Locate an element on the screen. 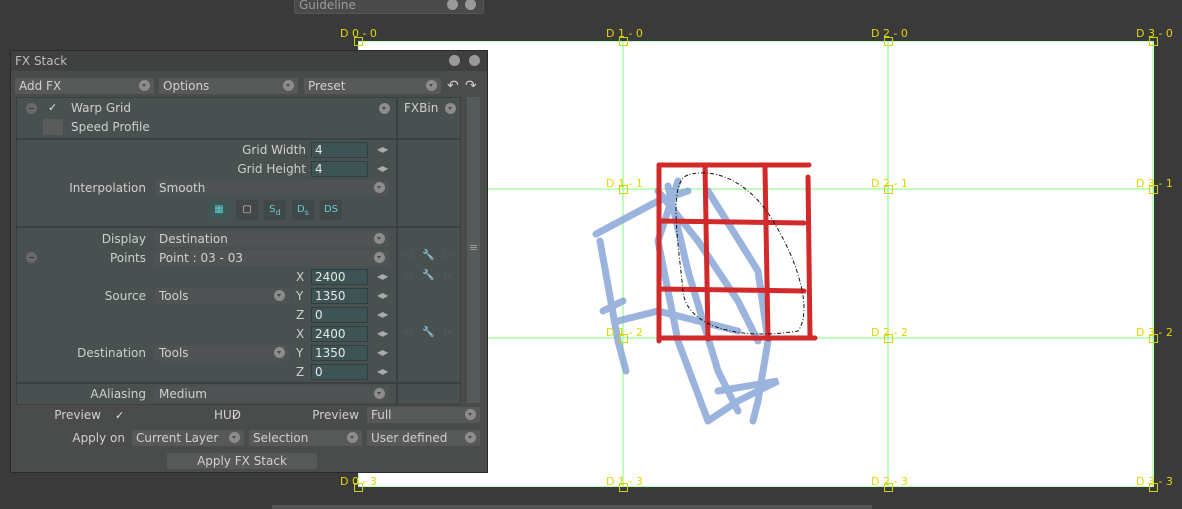 This screenshot has height=509, width=1182. guideline-close-icon is located at coordinates (470, 5).